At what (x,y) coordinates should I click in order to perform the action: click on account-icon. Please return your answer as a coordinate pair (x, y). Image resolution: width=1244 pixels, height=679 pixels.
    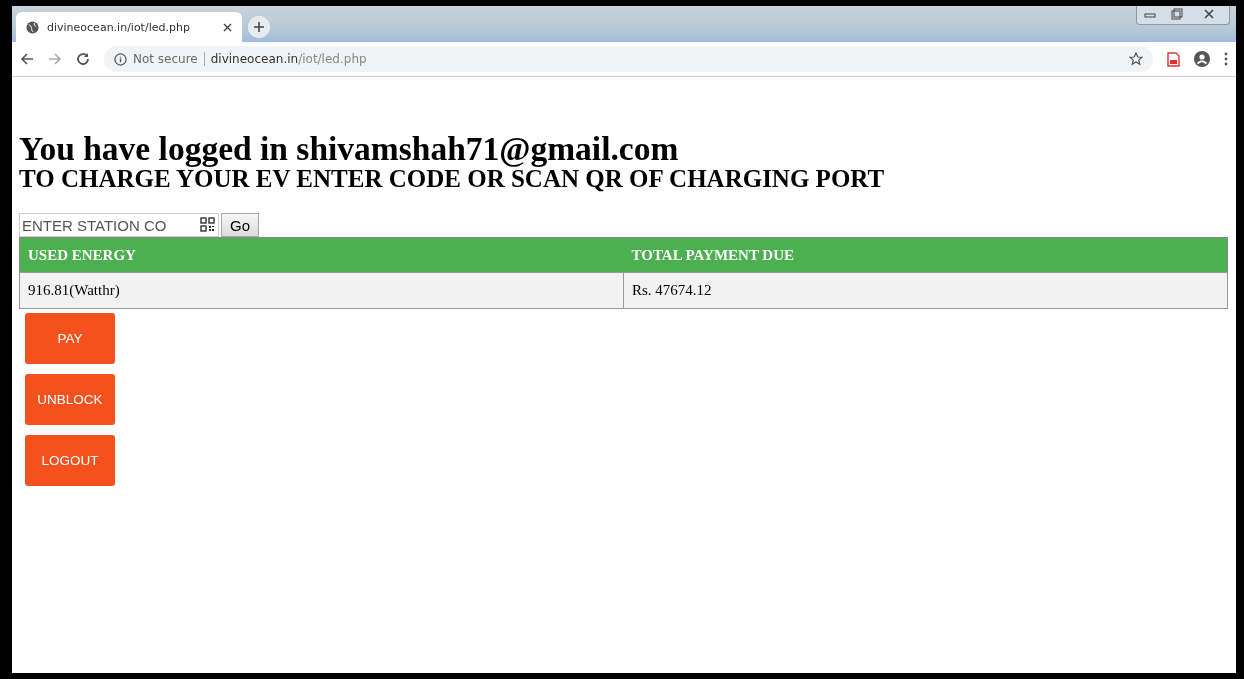
    Looking at the image, I should click on (1202, 59).